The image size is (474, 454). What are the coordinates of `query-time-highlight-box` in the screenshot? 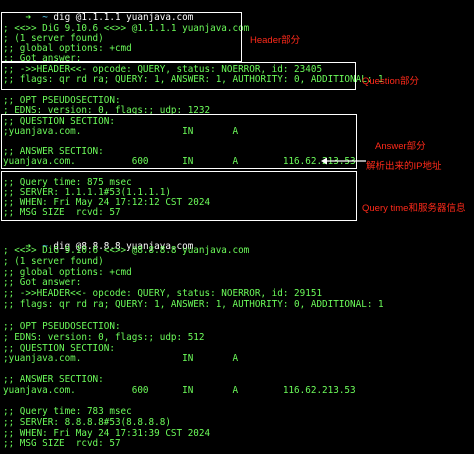 It's located at (179, 196).